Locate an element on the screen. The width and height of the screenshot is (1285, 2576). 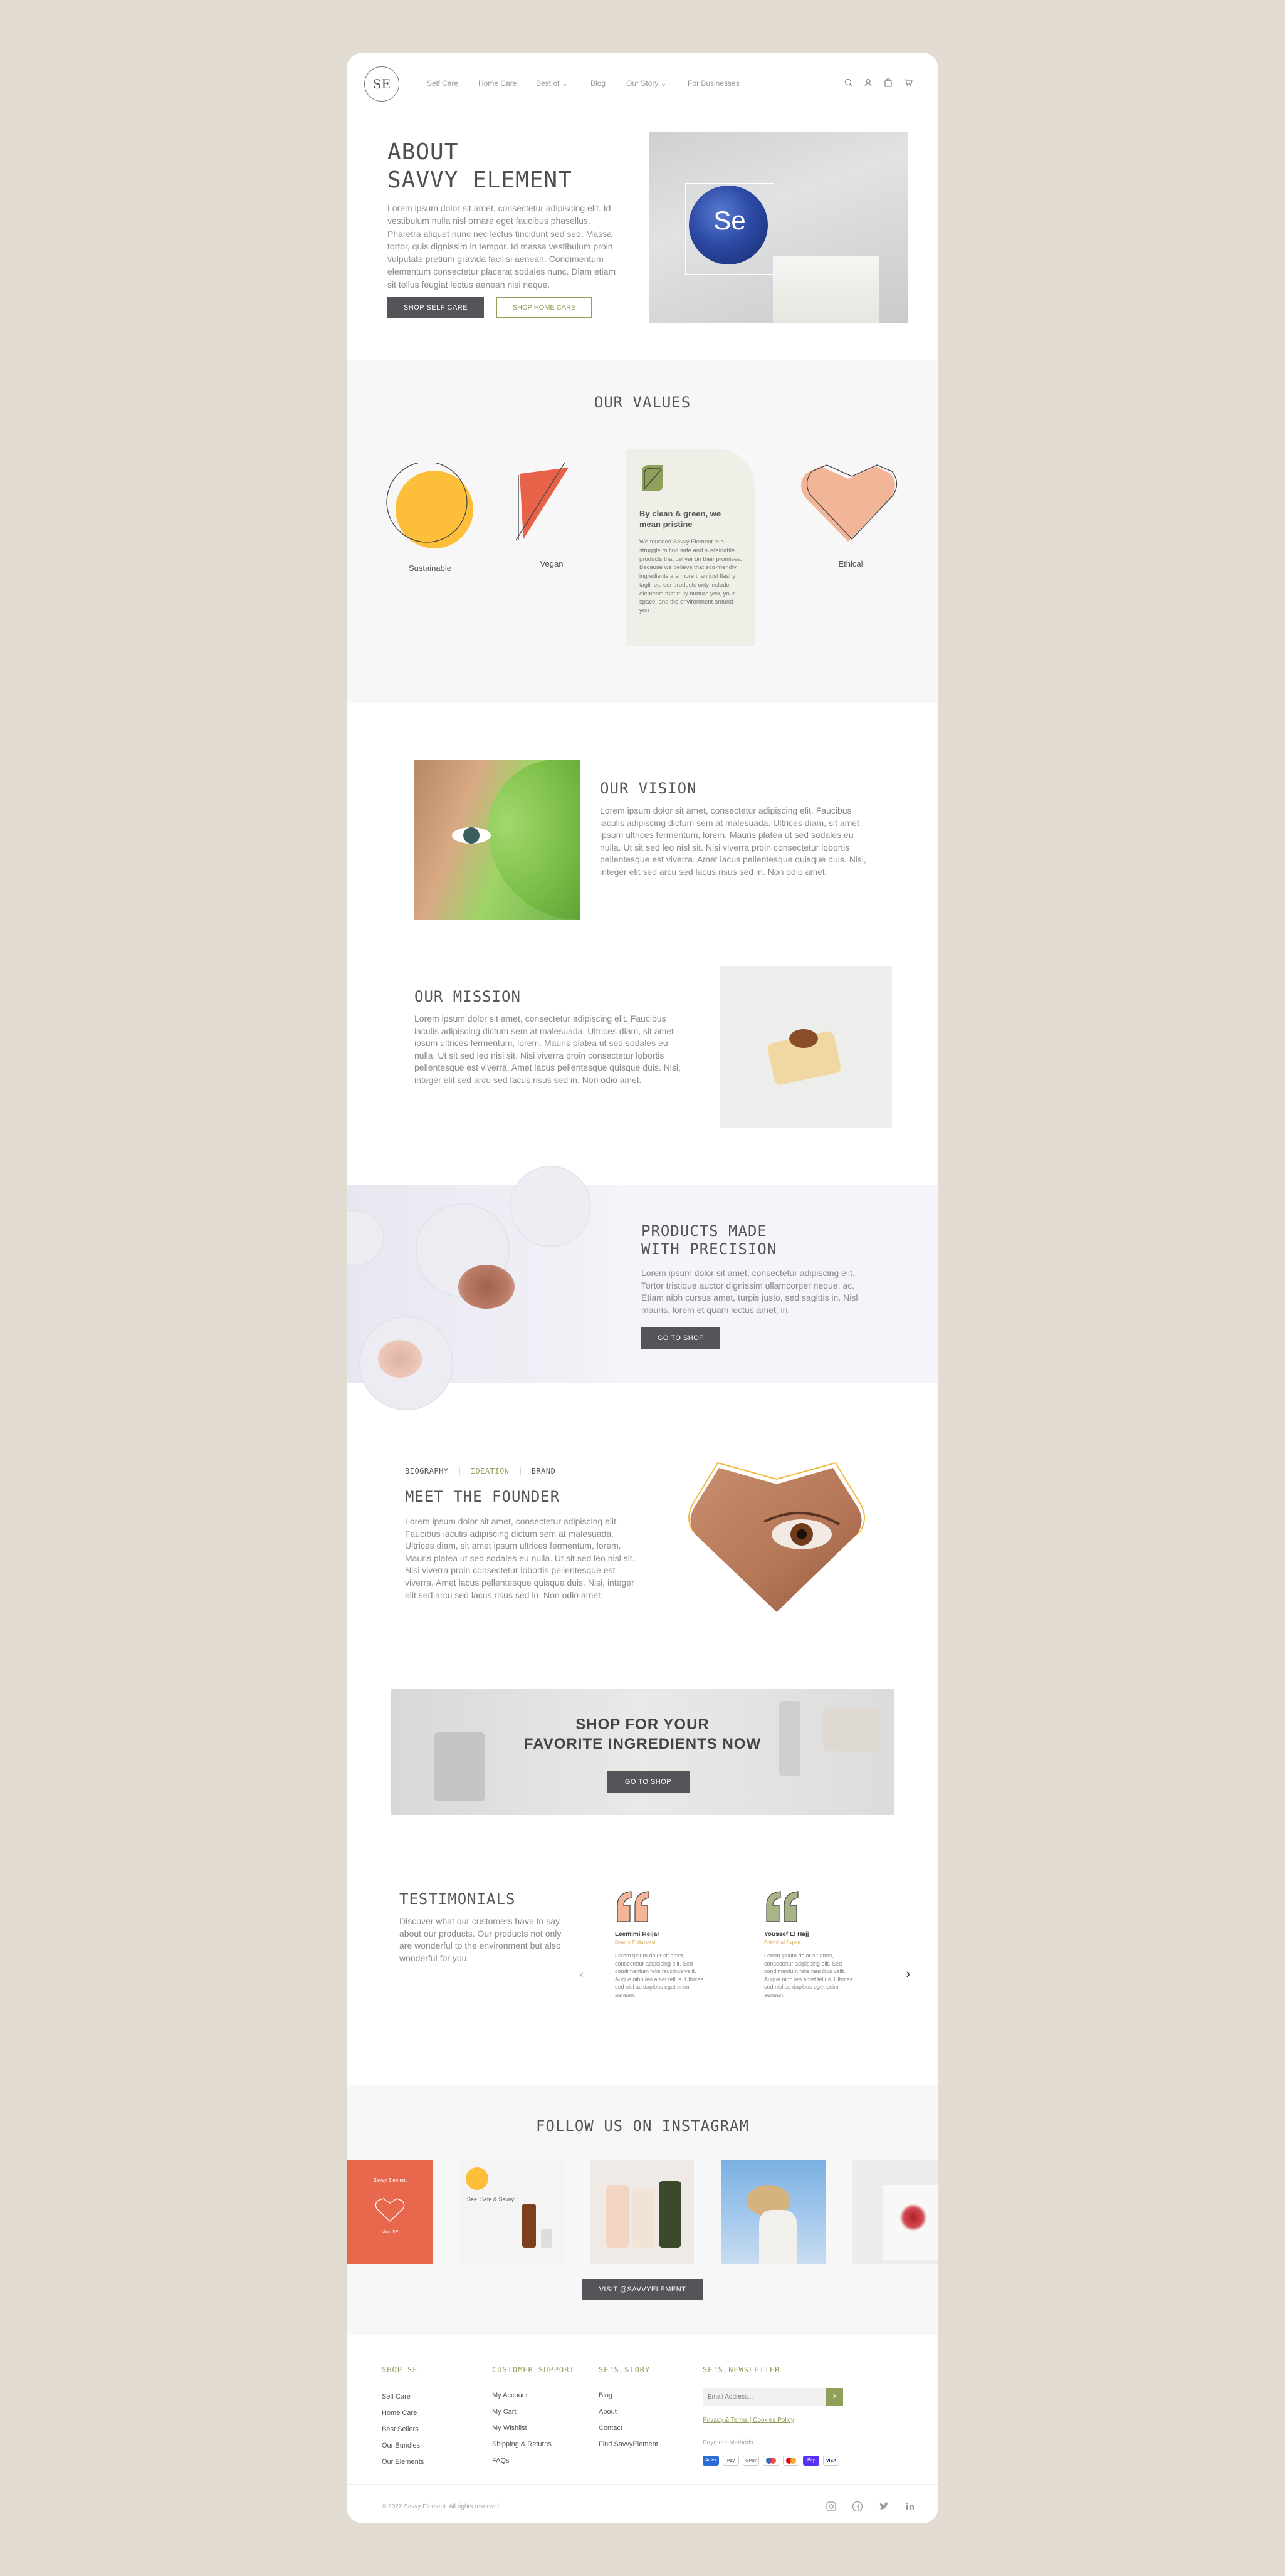
google-pay-icon: GPay is located at coordinates (751, 2461).